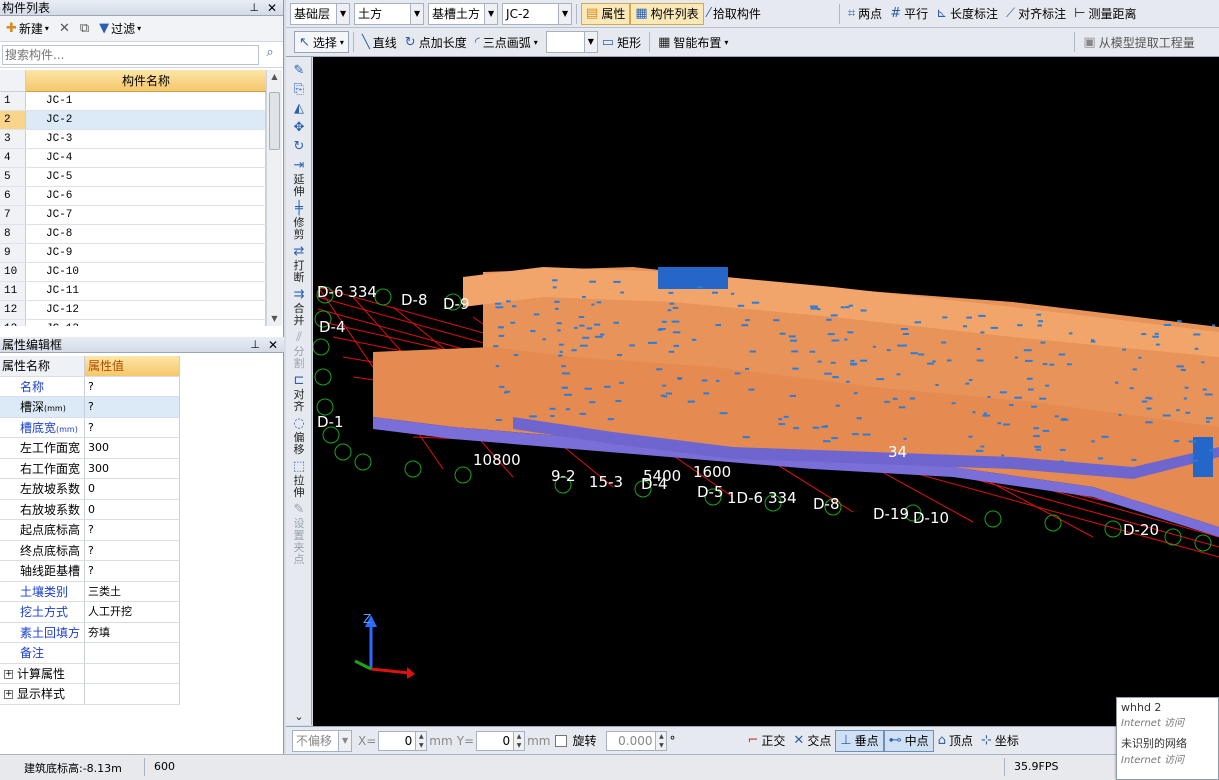  Describe the element at coordinates (299, 178) in the screenshot. I see `extend-tool: ⇥ 延伸` at that location.